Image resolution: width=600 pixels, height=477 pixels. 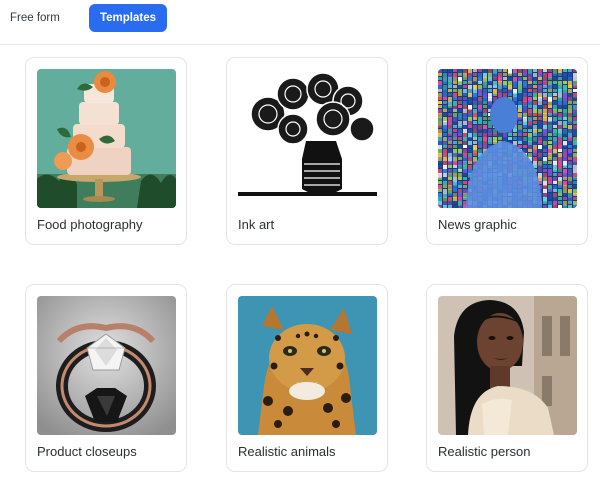 What do you see at coordinates (287, 451) in the screenshot?
I see `template-label: Realistic animals` at bounding box center [287, 451].